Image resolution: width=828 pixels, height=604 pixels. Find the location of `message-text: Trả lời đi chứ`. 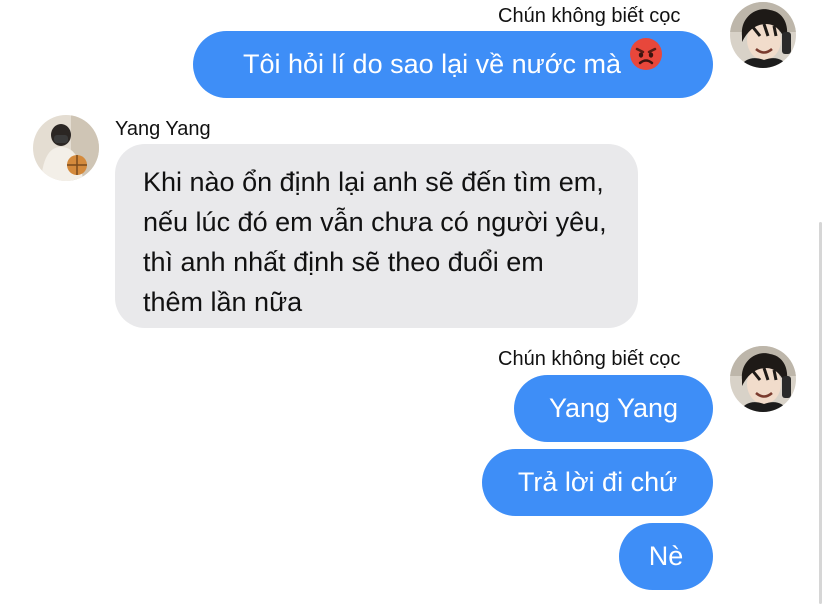

message-text: Trả lời đi chứ is located at coordinates (597, 482).